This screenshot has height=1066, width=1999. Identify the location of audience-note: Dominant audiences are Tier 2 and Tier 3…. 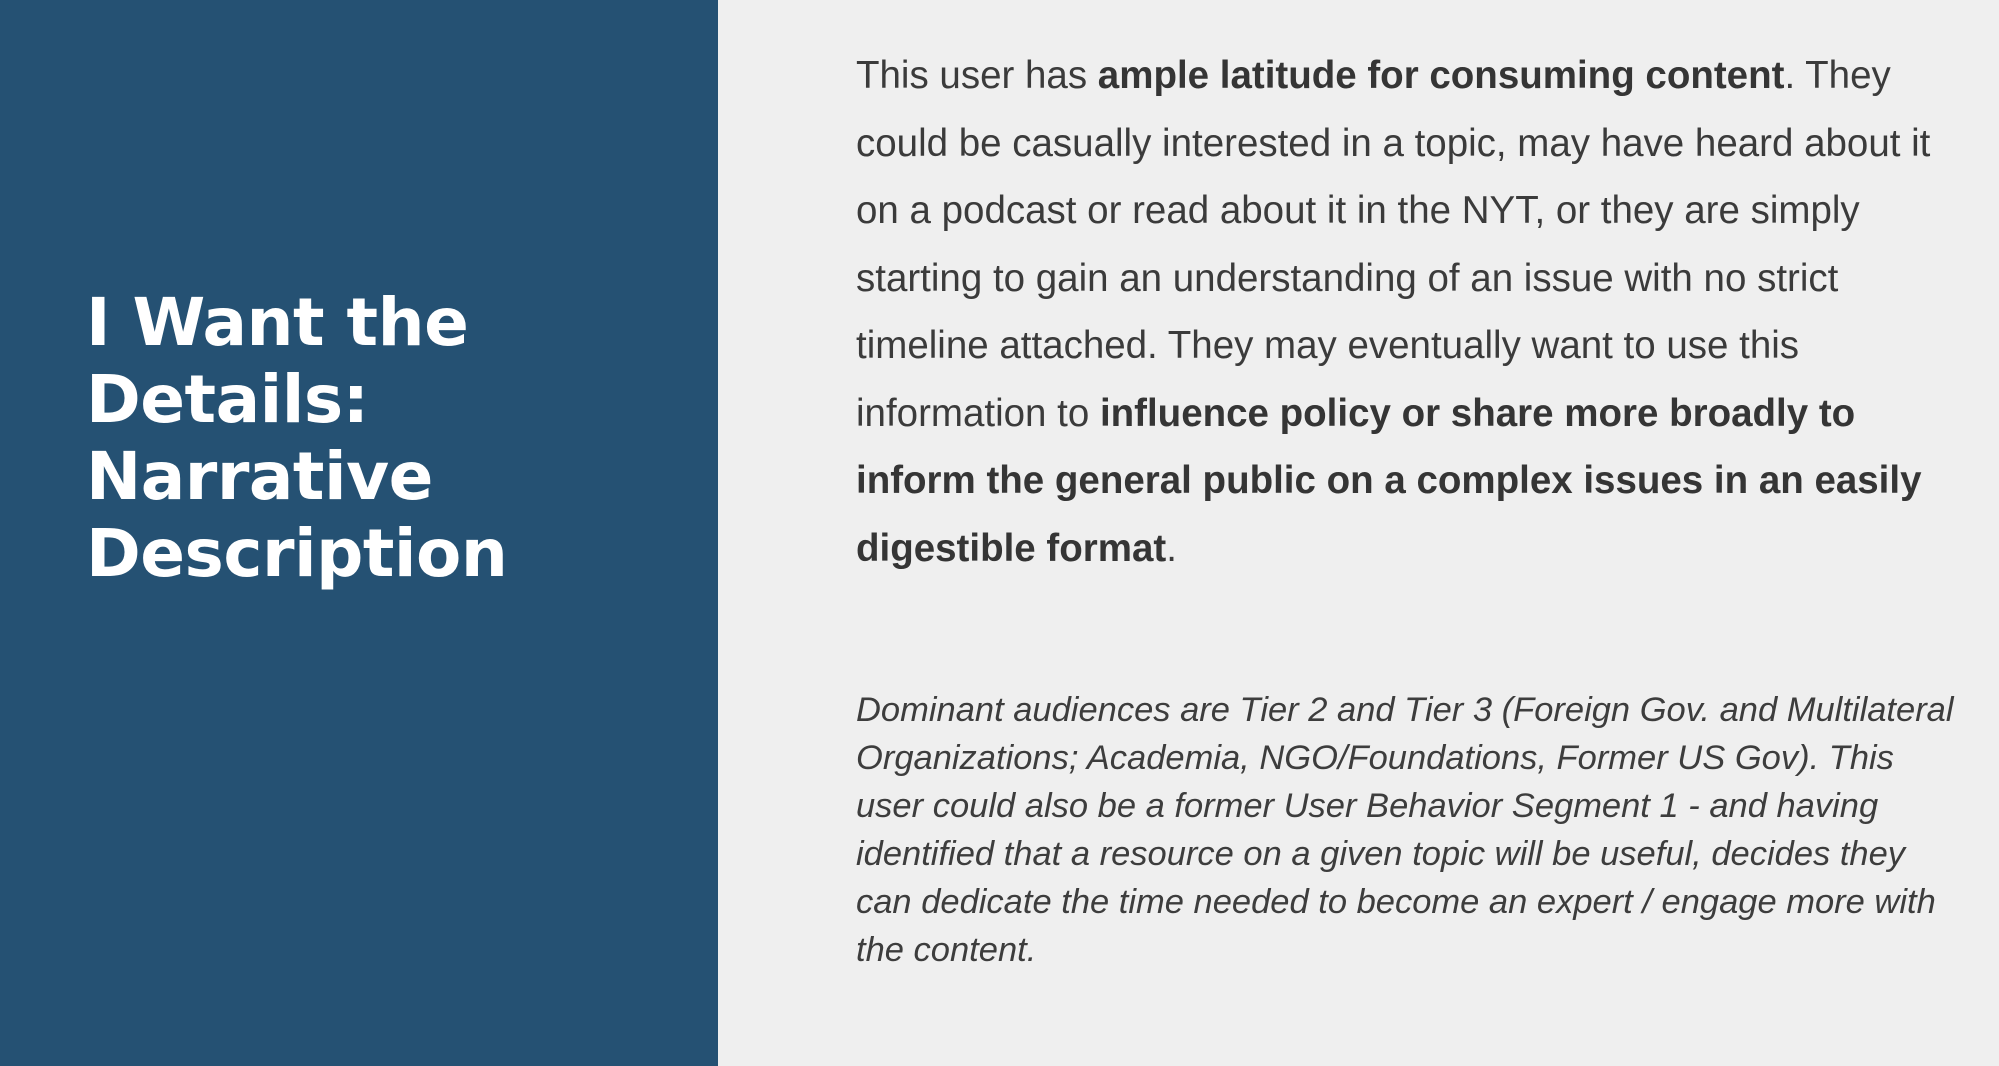
(1405, 830).